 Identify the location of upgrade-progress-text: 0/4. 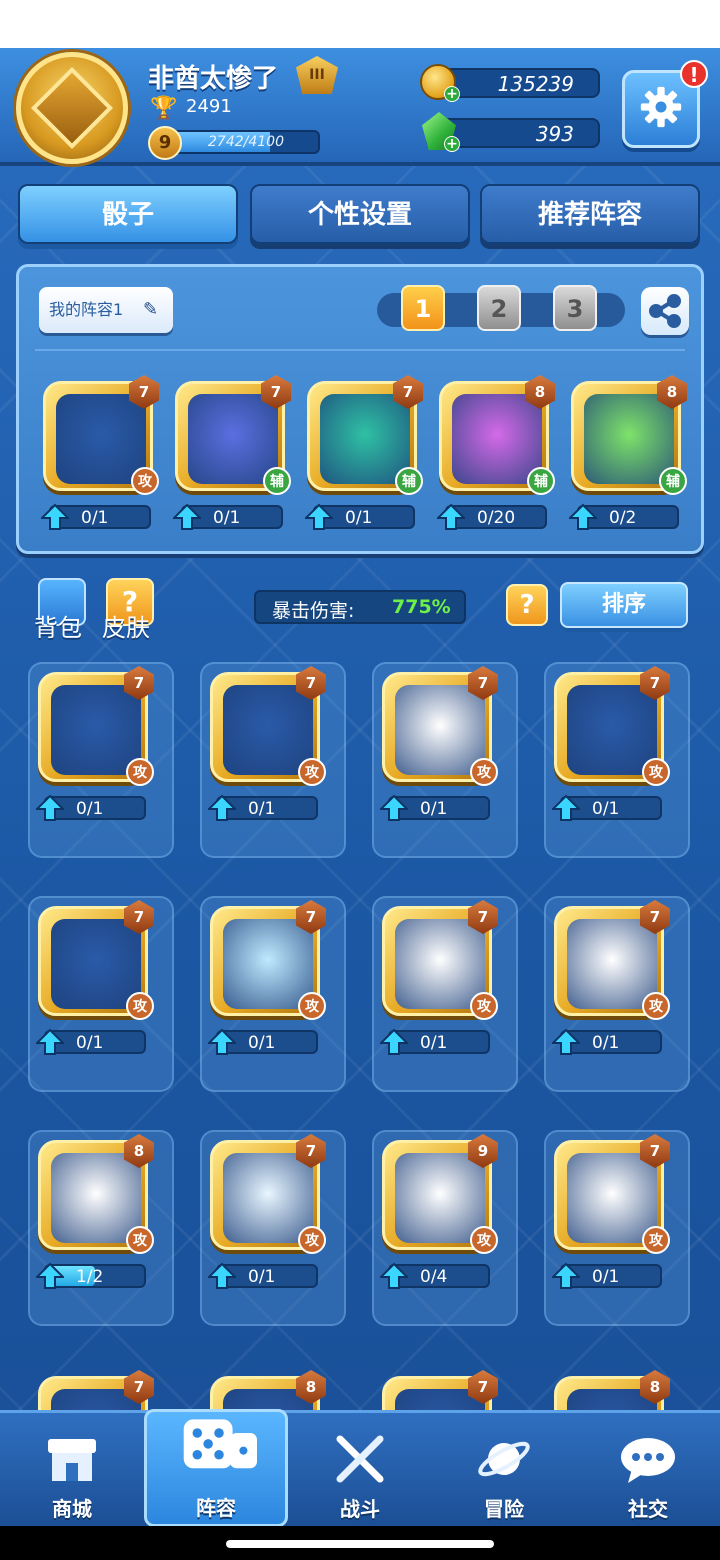
(434, 1277).